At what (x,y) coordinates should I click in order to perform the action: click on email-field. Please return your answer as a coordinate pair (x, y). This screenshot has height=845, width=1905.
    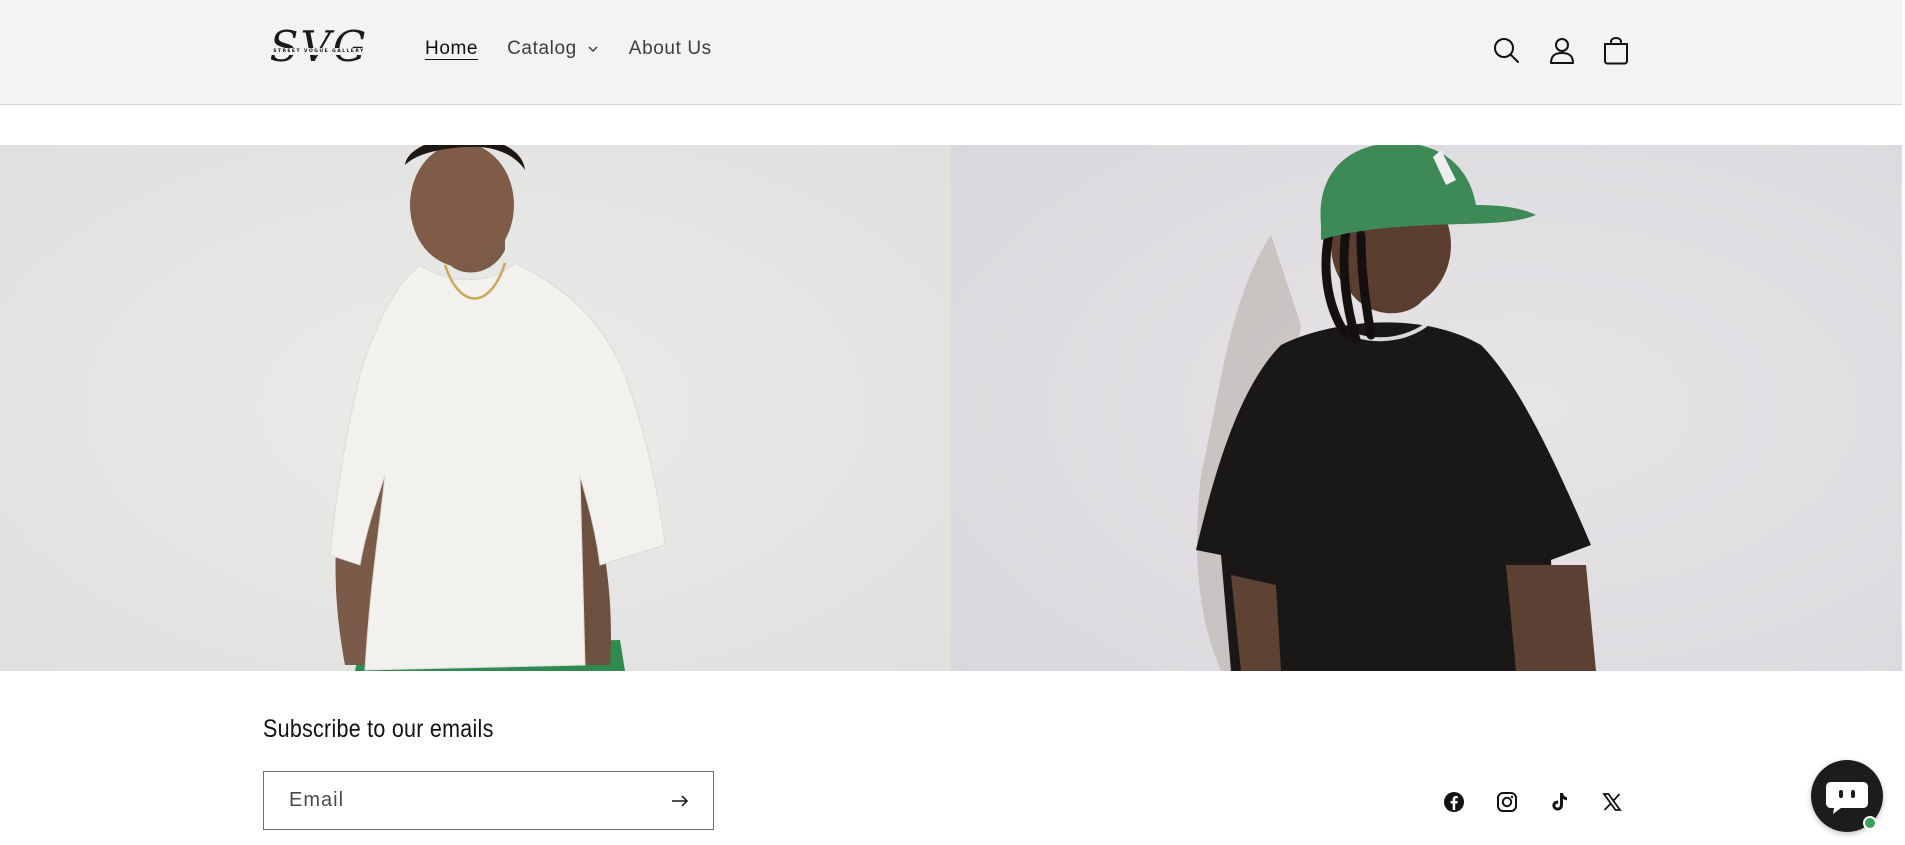
    Looking at the image, I should click on (469, 800).